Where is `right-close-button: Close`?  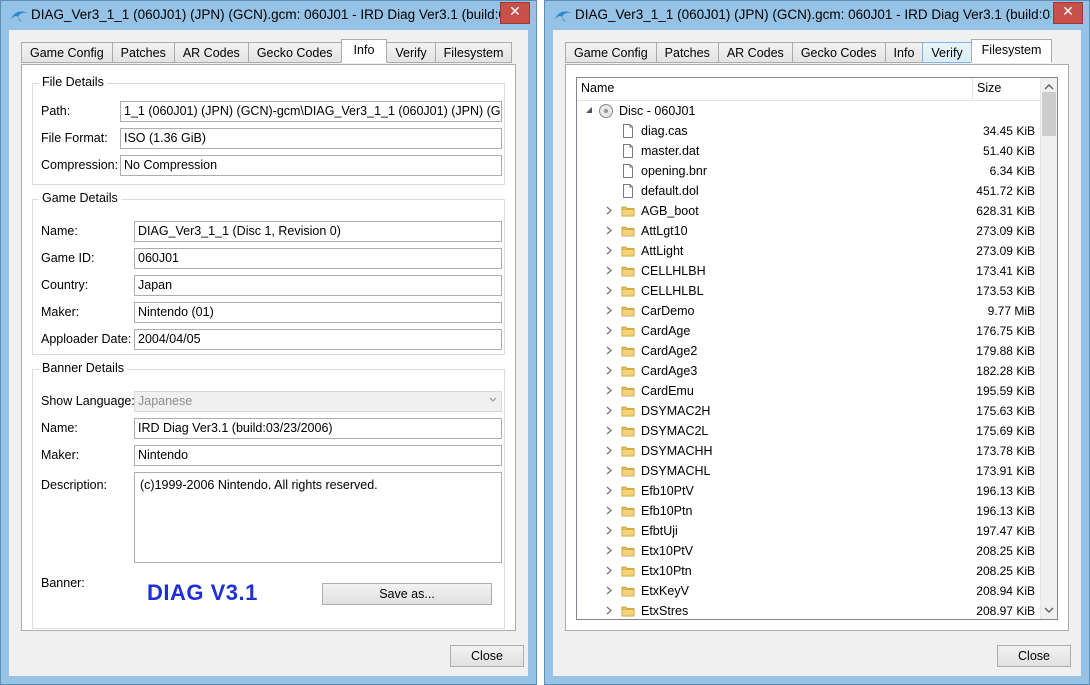
right-close-button: Close is located at coordinates (1034, 656).